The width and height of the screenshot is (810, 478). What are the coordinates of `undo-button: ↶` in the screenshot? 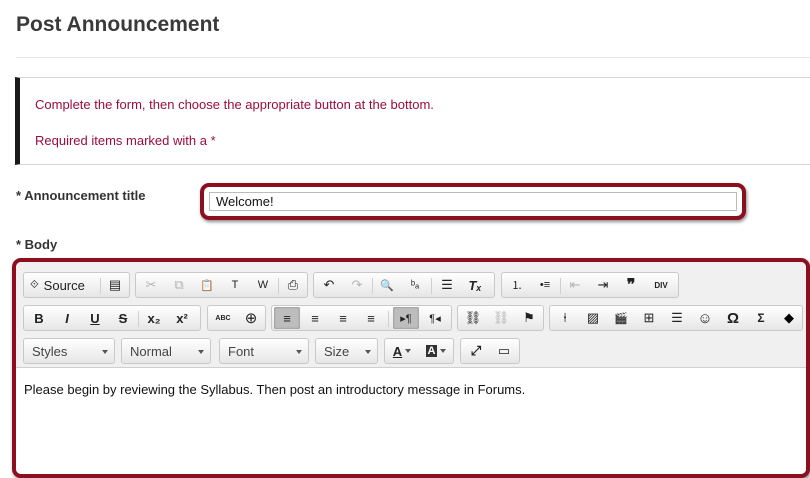 It's located at (329, 285).